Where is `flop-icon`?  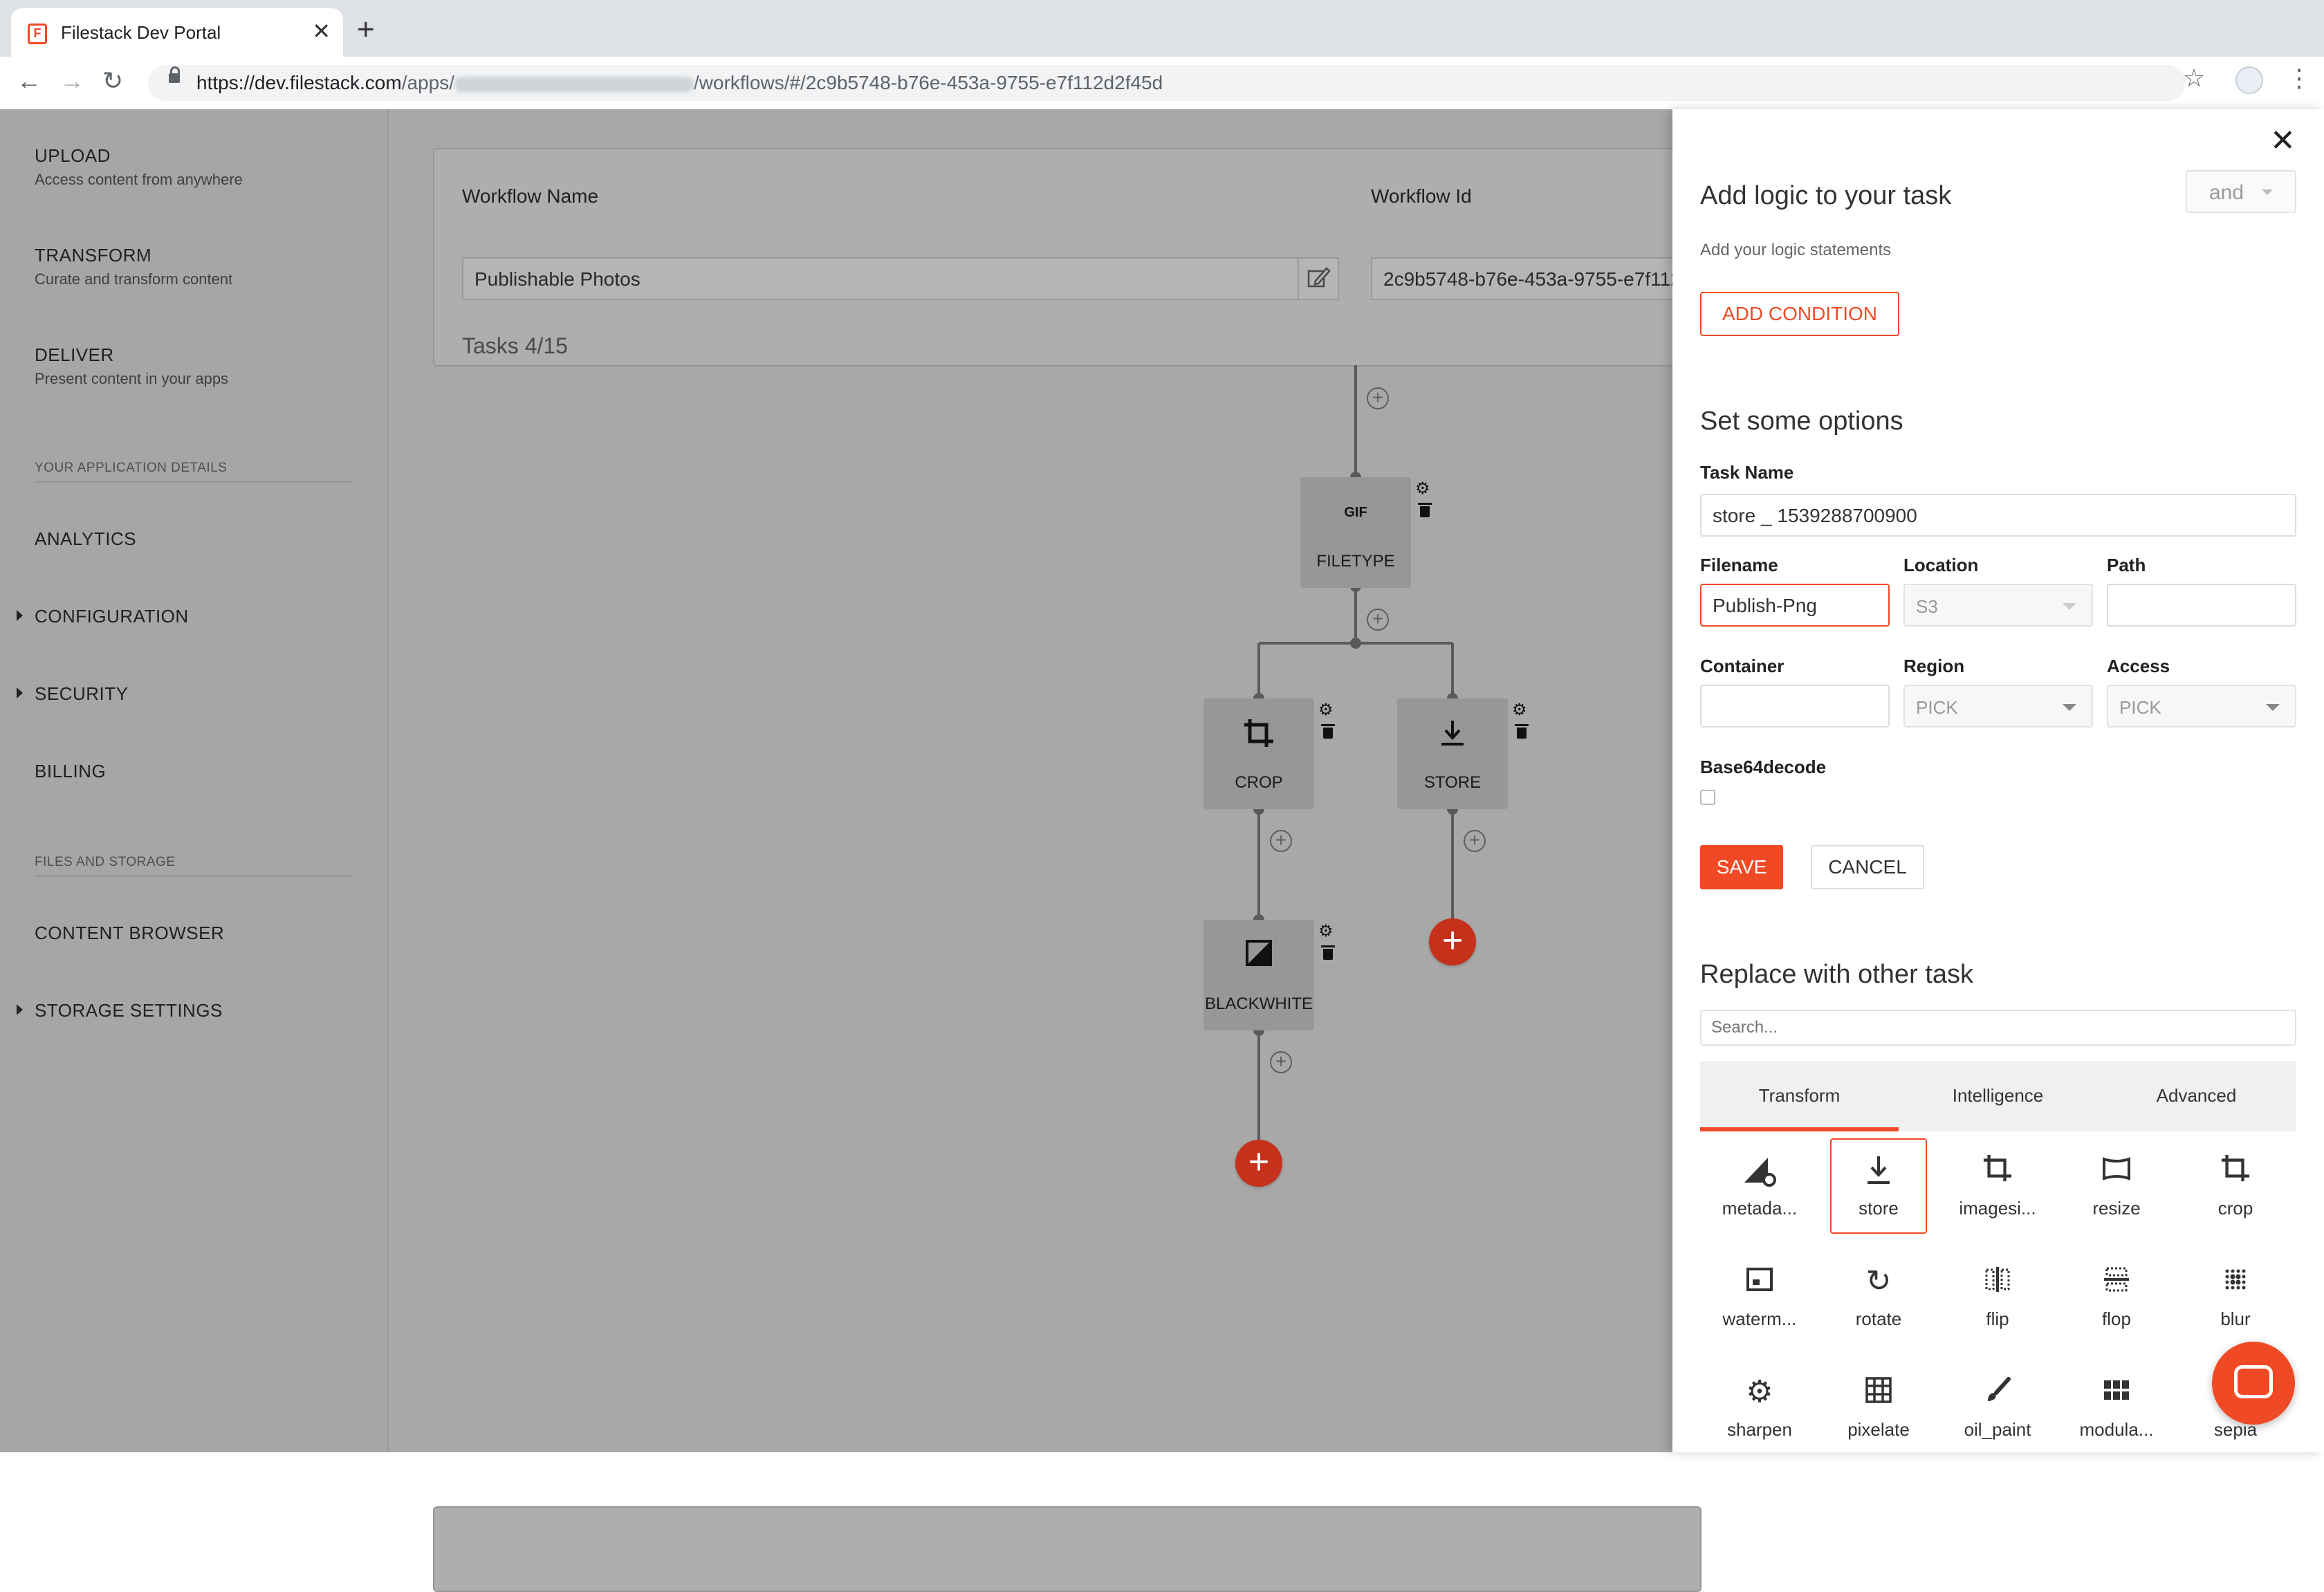 flop-icon is located at coordinates (2116, 1280).